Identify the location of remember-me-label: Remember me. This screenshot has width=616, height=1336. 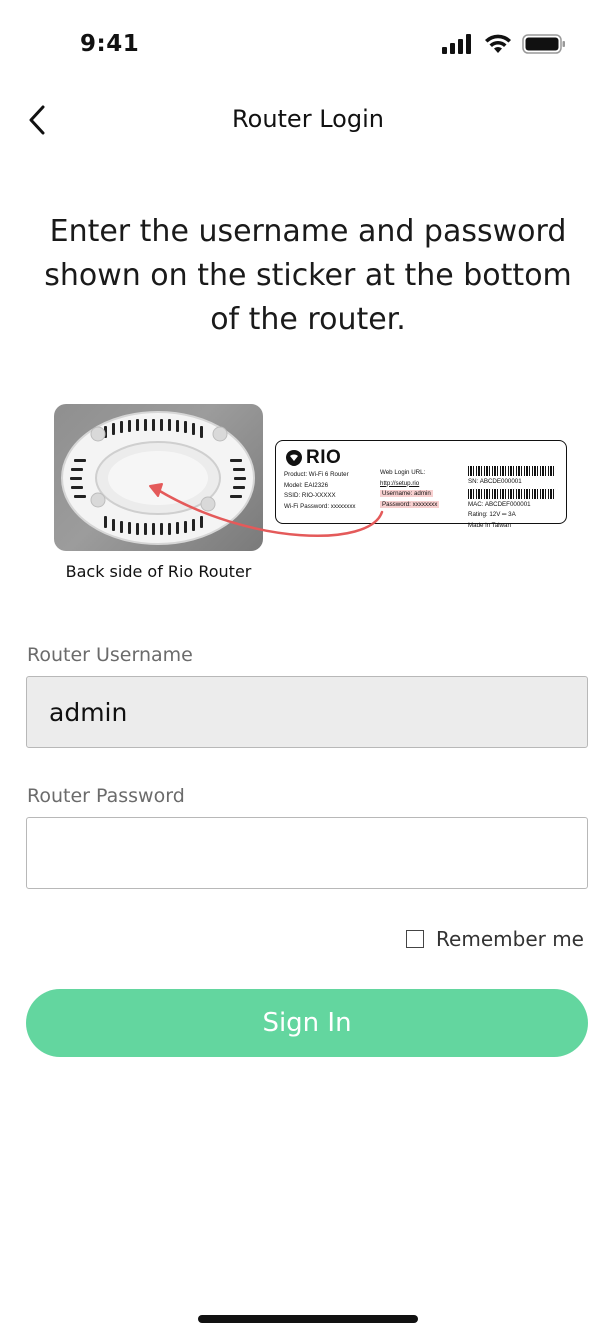
(510, 939).